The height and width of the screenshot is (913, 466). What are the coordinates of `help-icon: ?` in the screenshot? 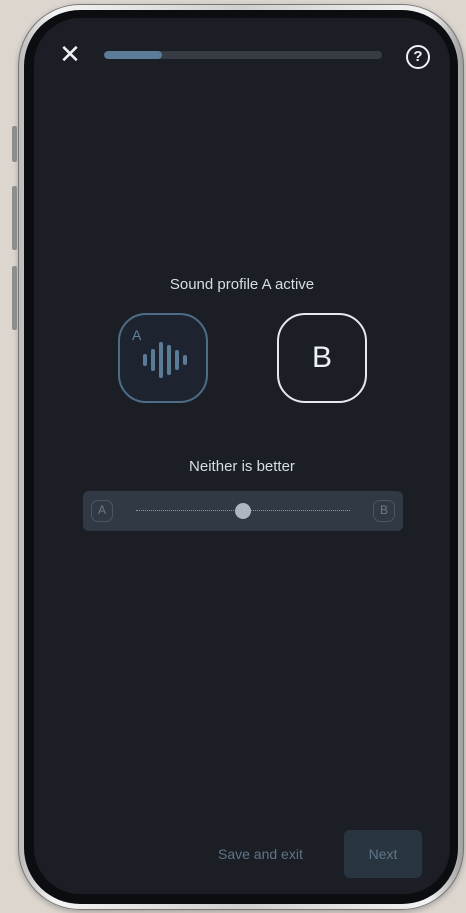 It's located at (418, 57).